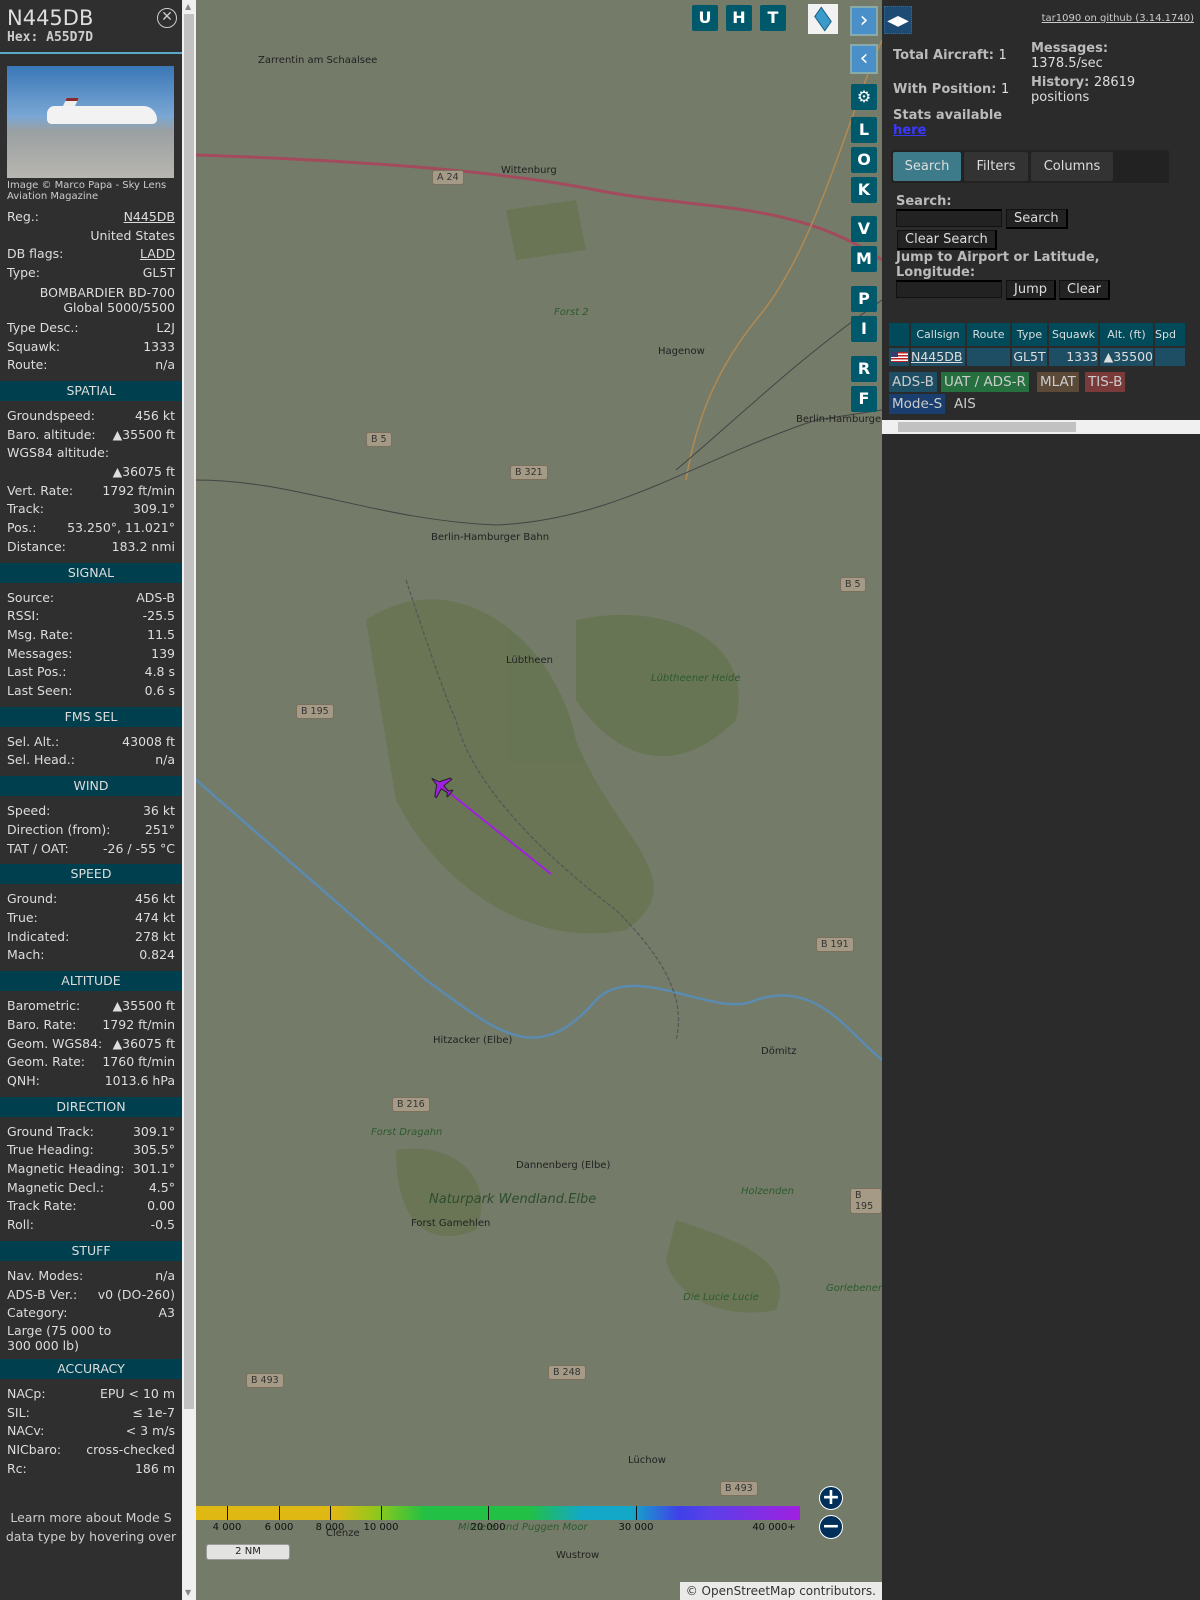  Describe the element at coordinates (1072, 166) in the screenshot. I see `tab-columns: Columns` at that location.